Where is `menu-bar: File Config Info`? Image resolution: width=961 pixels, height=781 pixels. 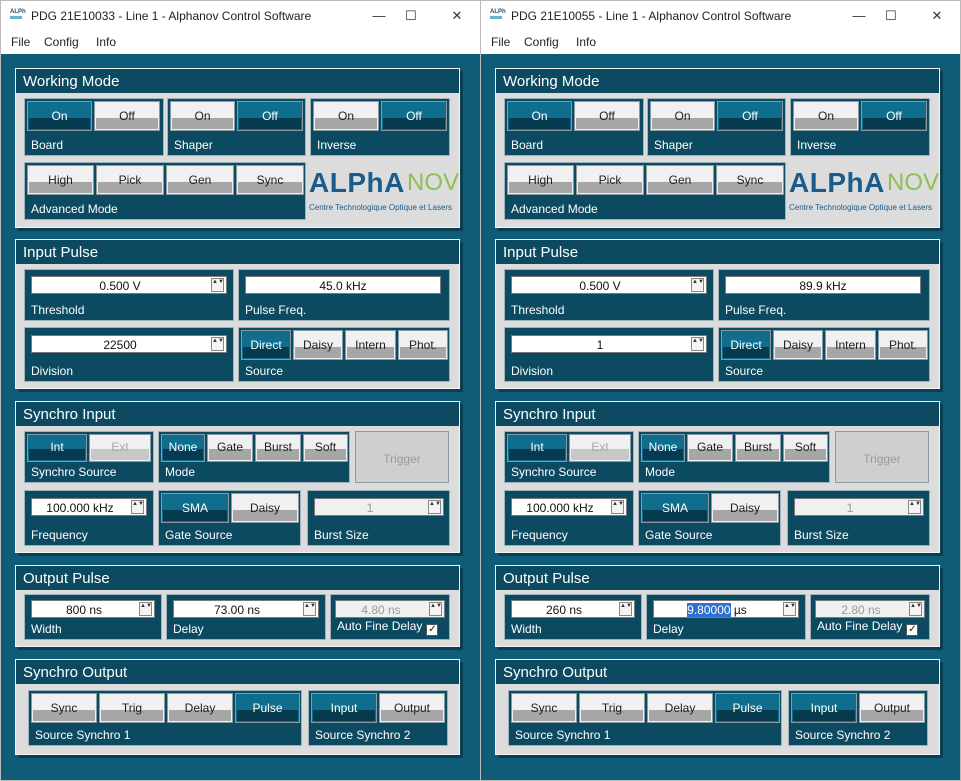 menu-bar: File Config Info is located at coordinates (240, 43).